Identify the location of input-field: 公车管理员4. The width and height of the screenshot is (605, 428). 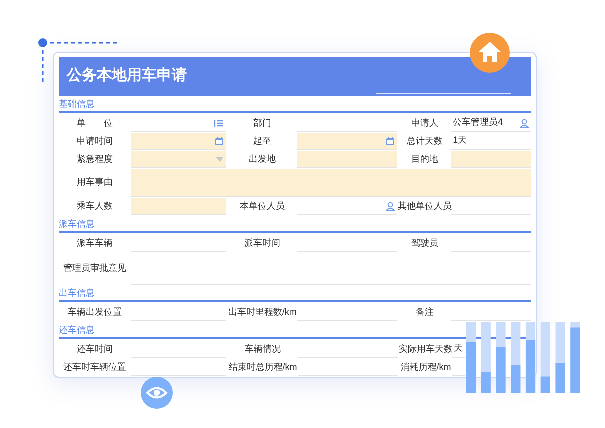
(491, 123).